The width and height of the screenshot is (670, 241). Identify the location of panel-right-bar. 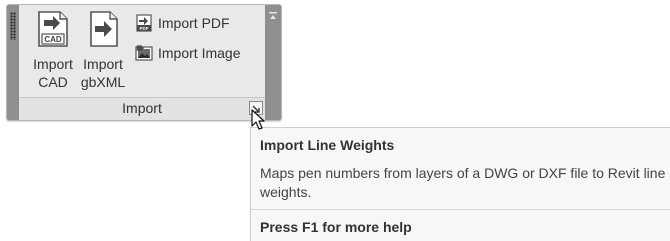
(273, 62).